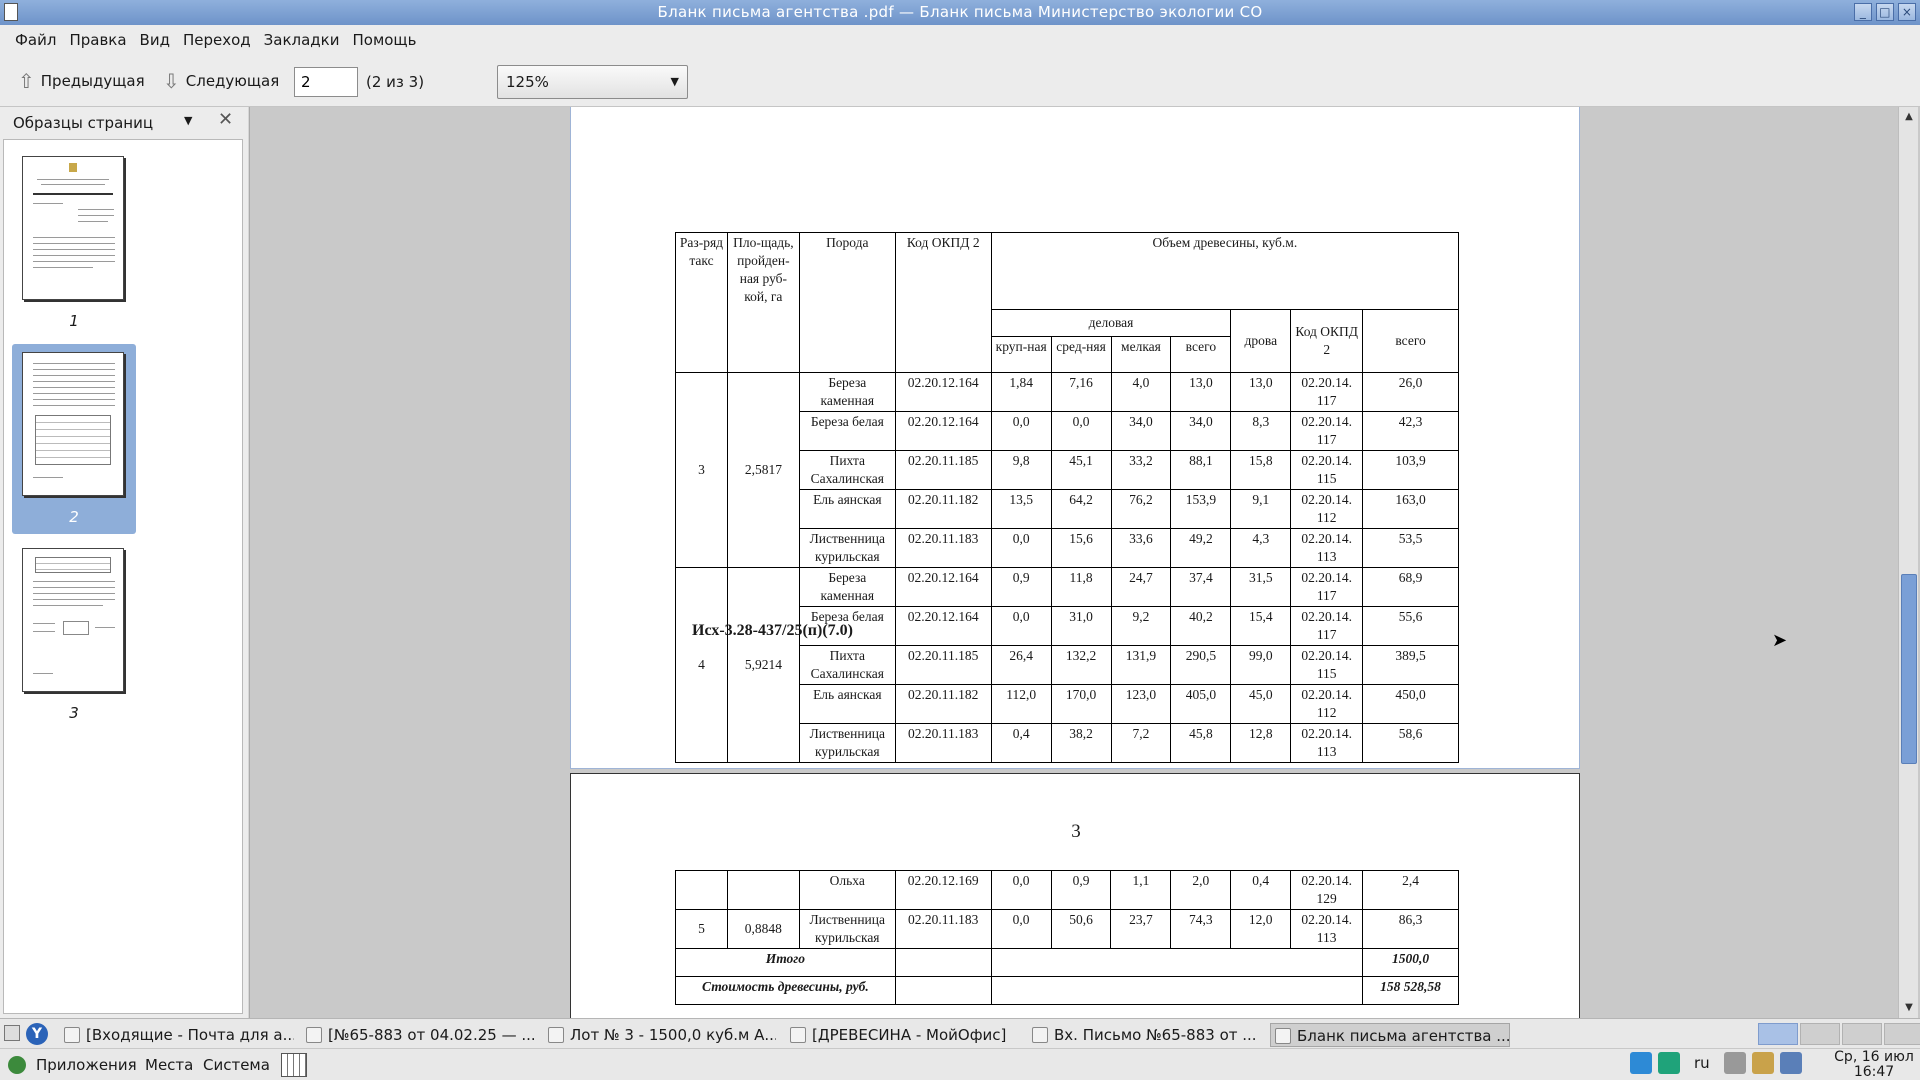  I want to click on clock: Ср, 16 июл 16:47, so click(1874, 1065).